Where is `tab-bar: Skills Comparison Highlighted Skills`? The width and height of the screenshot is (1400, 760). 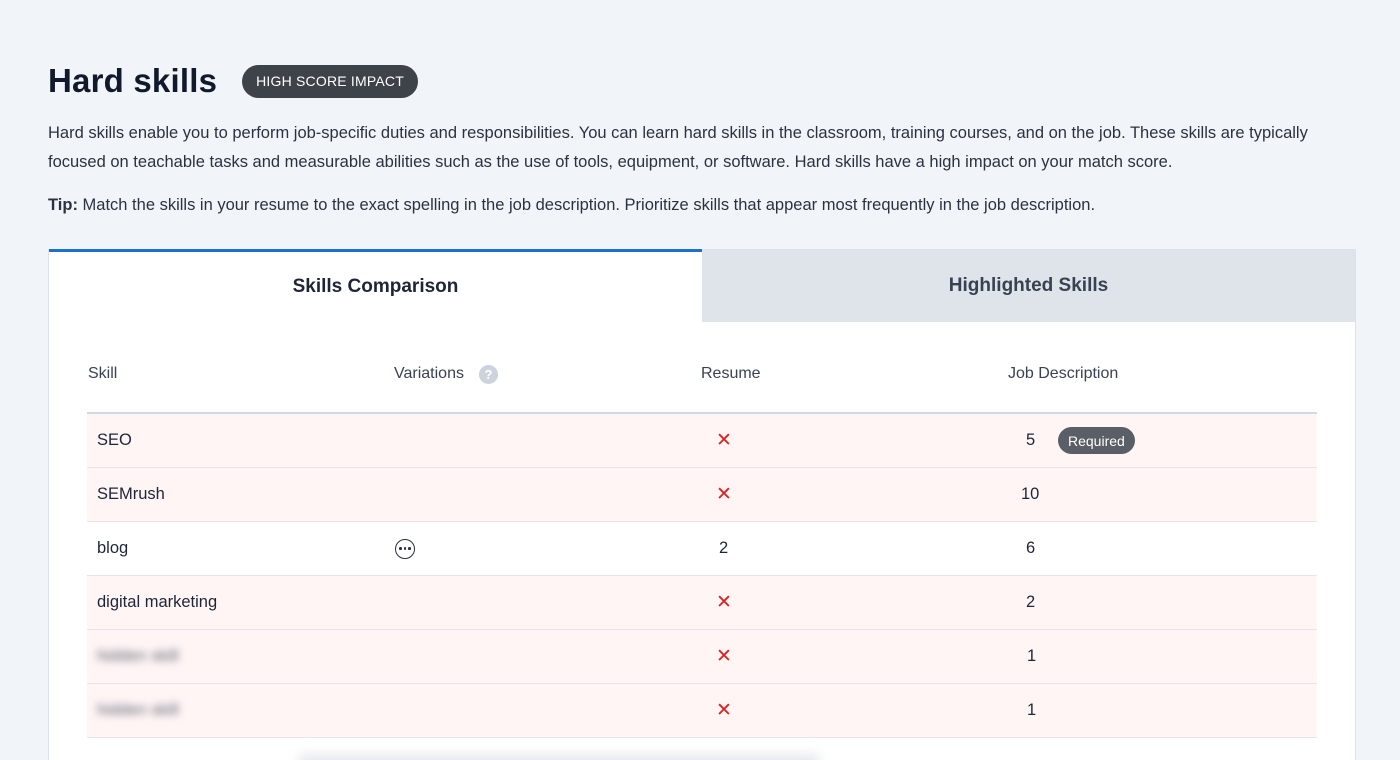 tab-bar: Skills Comparison Highlighted Skills is located at coordinates (702, 285).